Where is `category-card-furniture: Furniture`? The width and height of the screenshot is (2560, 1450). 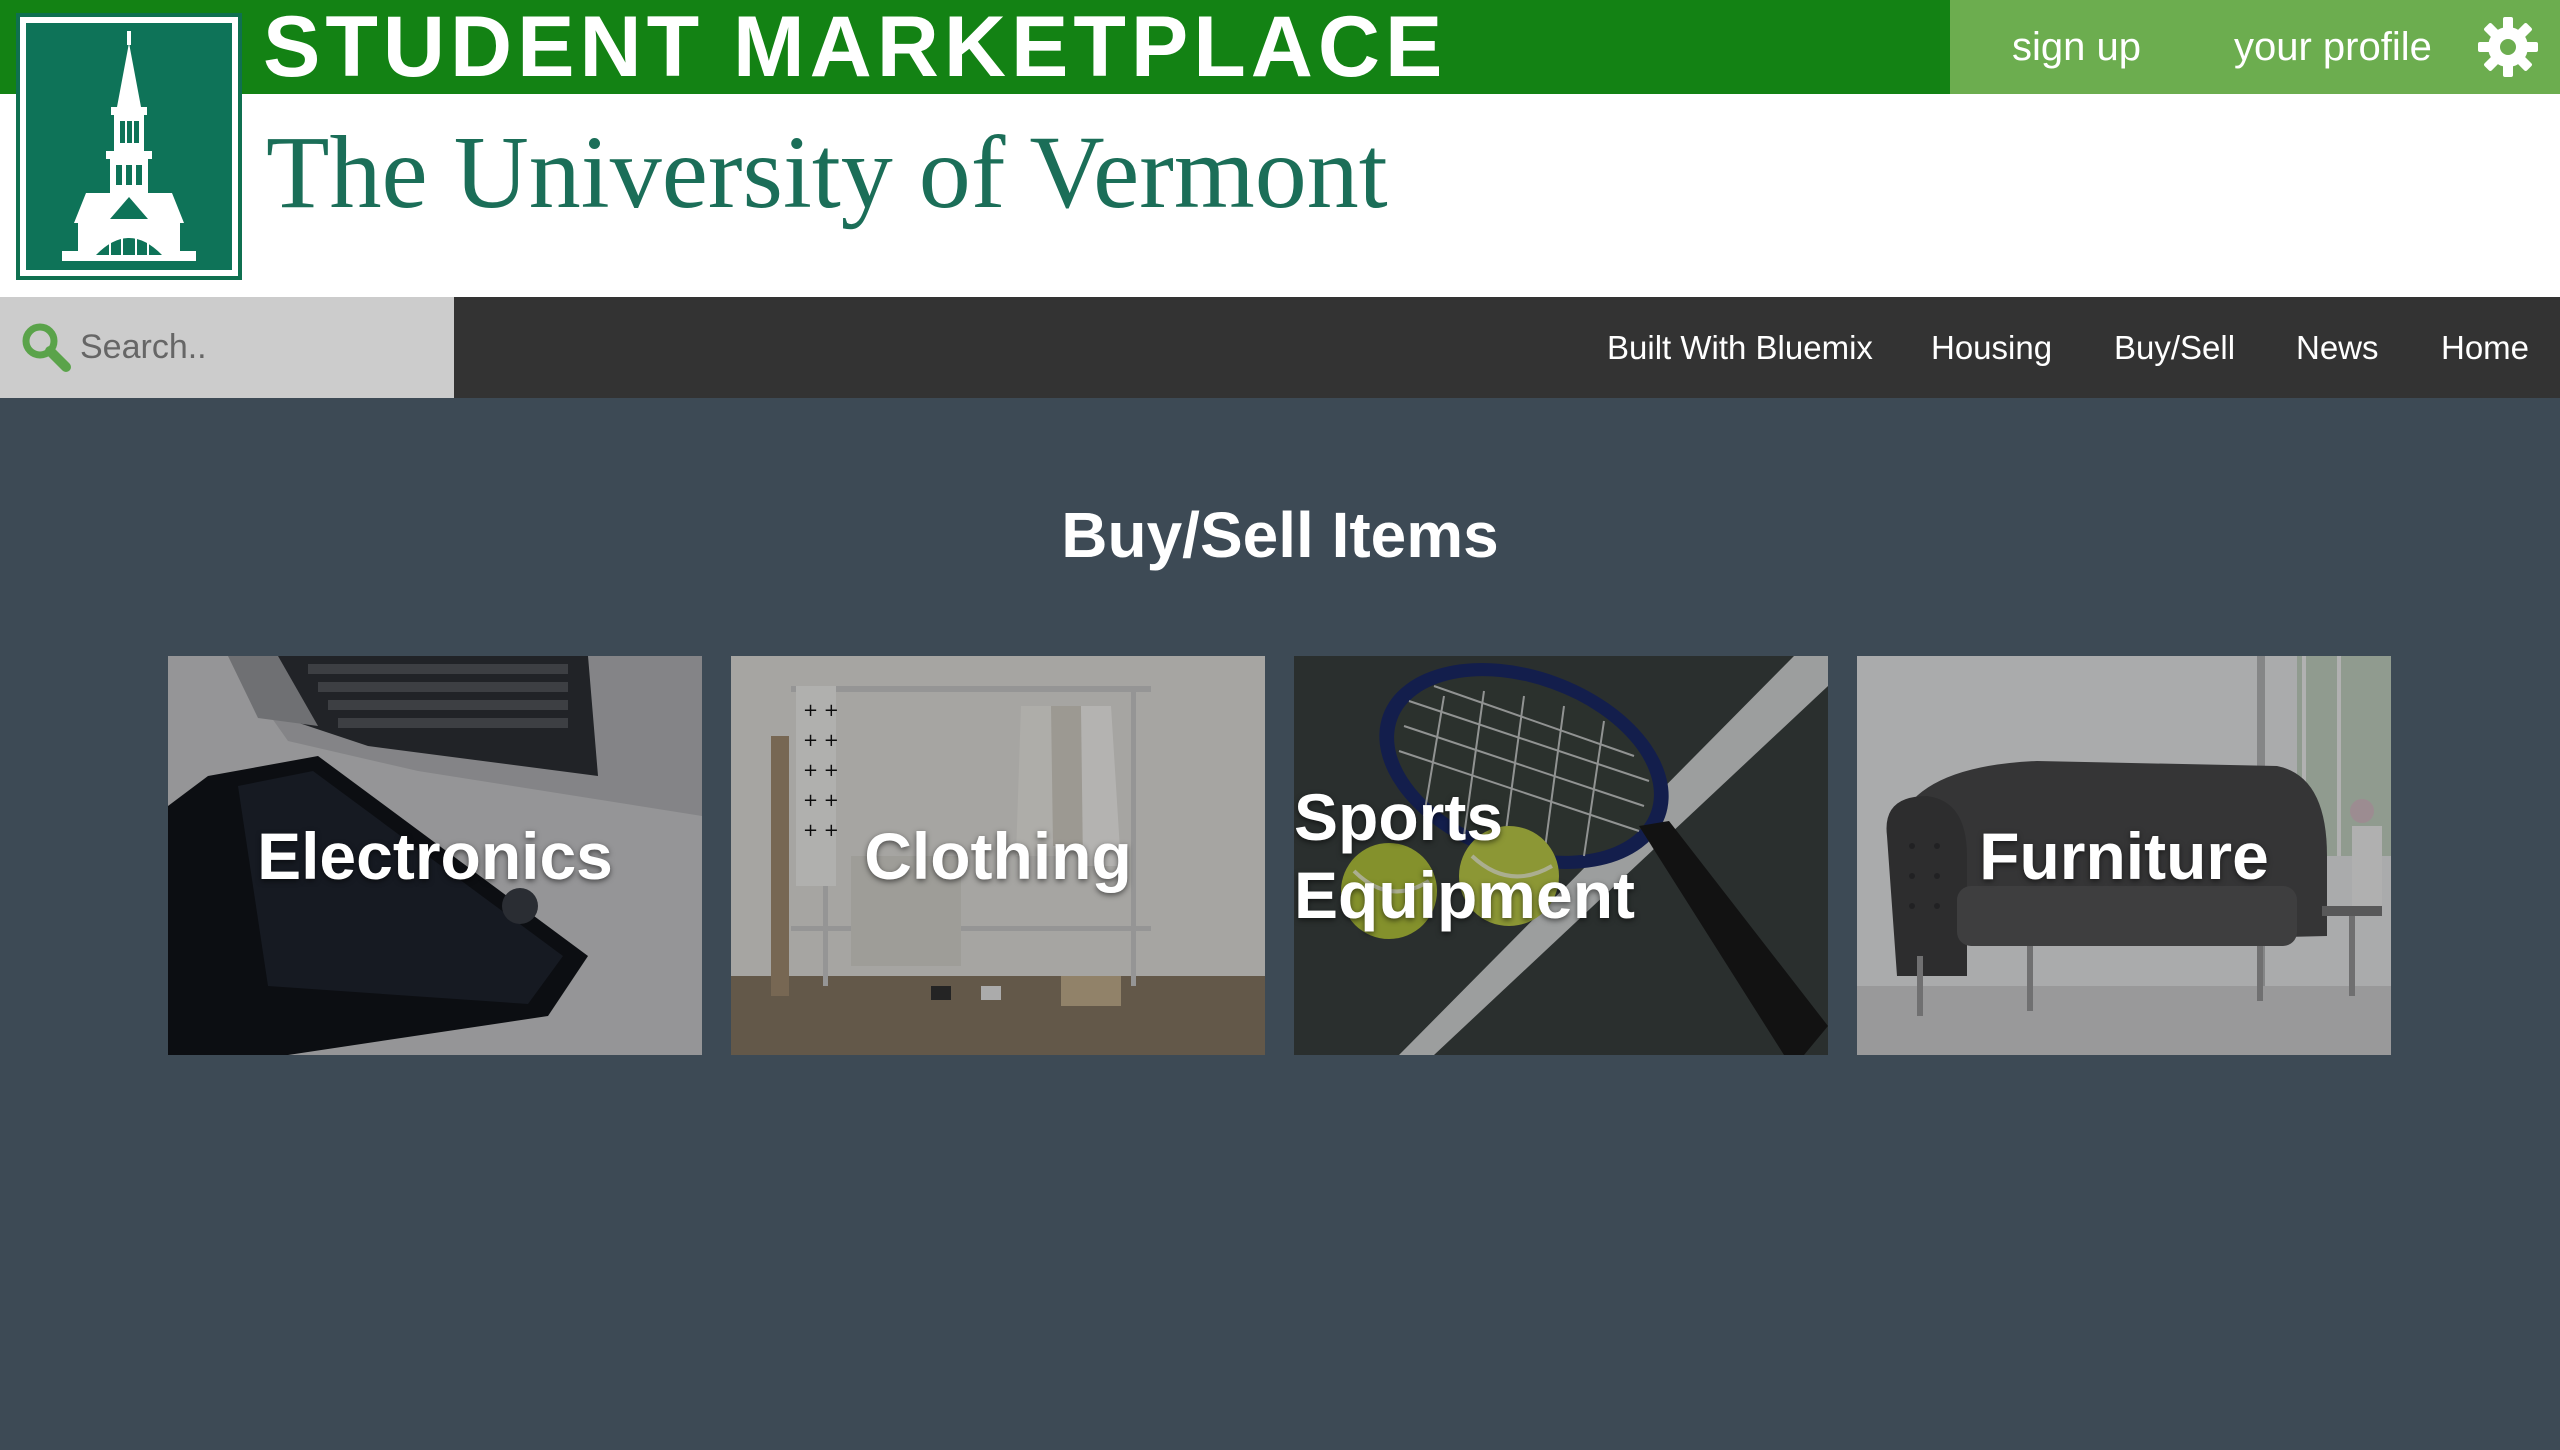
category-card-furniture: Furniture is located at coordinates (2124, 855).